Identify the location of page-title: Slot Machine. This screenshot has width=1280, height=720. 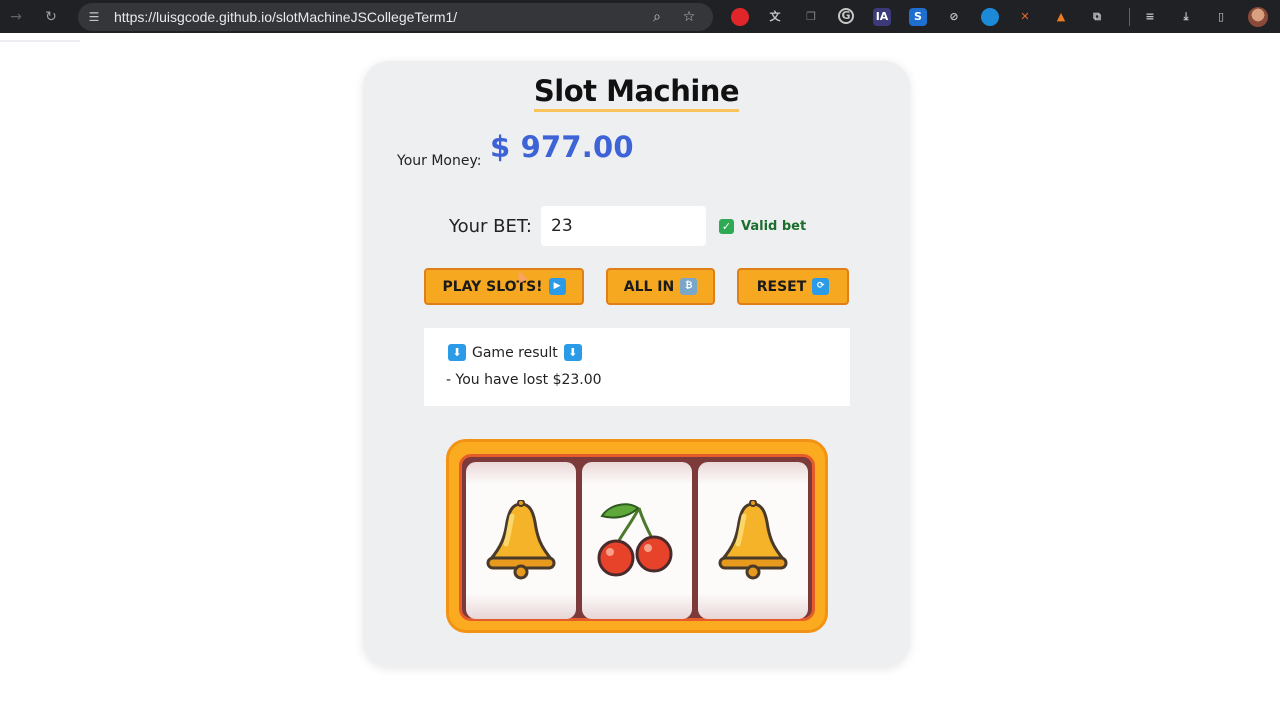
(636, 93).